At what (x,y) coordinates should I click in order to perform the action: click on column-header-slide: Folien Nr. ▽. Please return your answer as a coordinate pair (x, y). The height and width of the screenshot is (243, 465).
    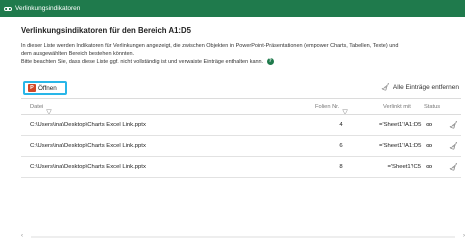
    Looking at the image, I should click on (331, 110).